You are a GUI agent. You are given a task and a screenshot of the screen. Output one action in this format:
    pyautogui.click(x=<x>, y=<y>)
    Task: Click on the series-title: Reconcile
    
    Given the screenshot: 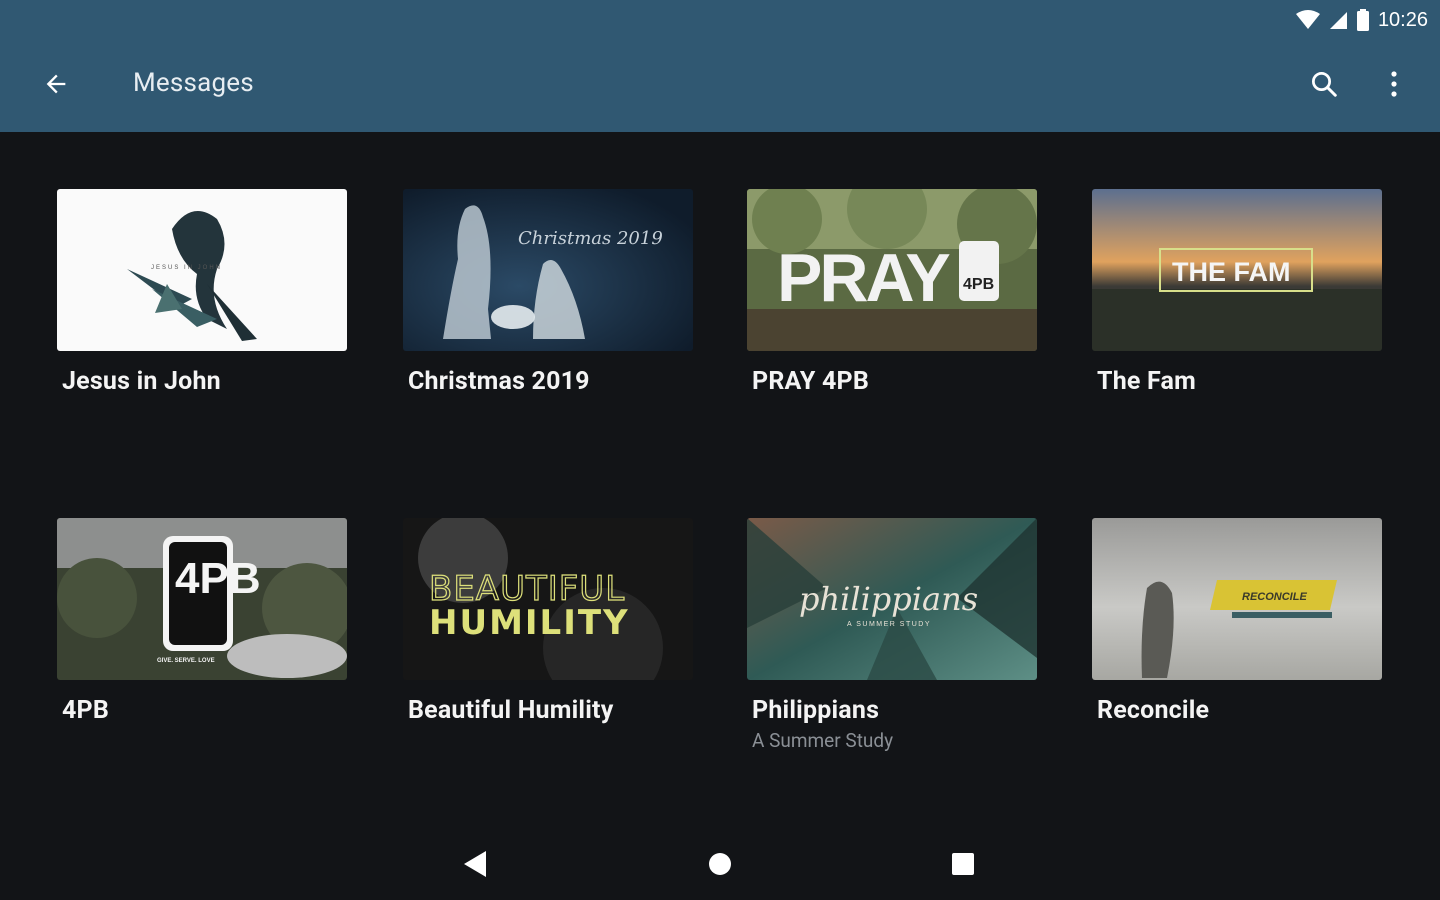 What is the action you would take?
    pyautogui.click(x=1153, y=710)
    